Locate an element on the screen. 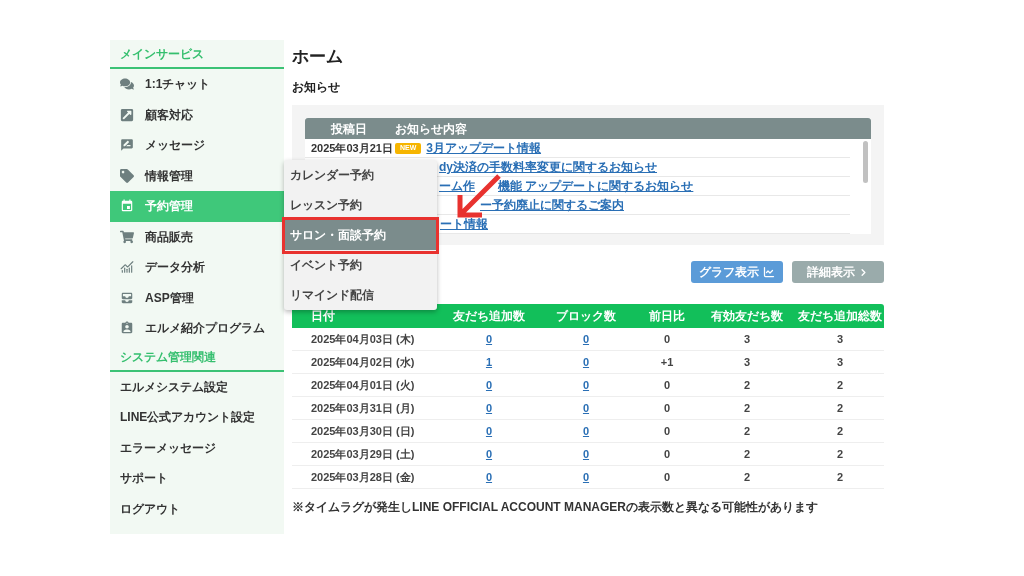 The height and width of the screenshot is (576, 1024). column-header: 友だち追加数 is located at coordinates (489, 316).